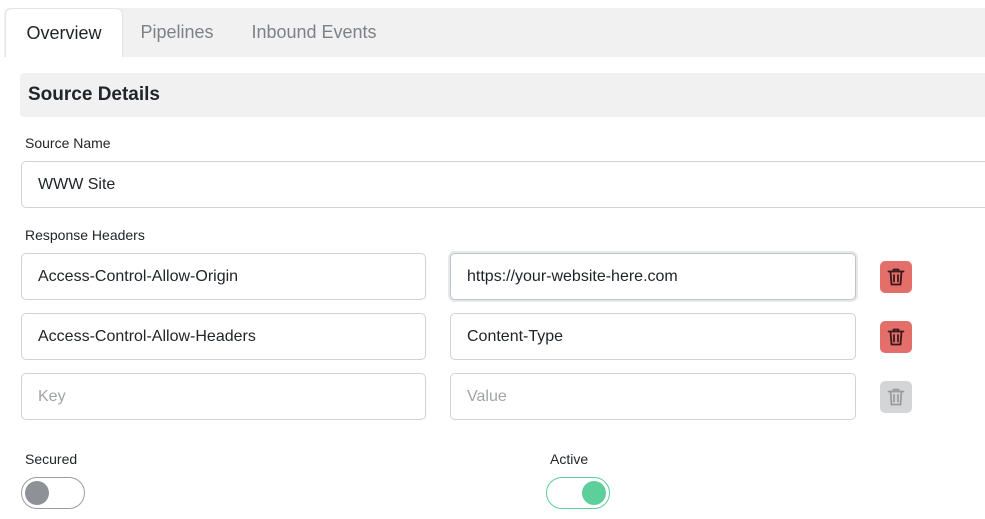 This screenshot has width=985, height=519. Describe the element at coordinates (578, 493) in the screenshot. I see `active-toggle` at that location.